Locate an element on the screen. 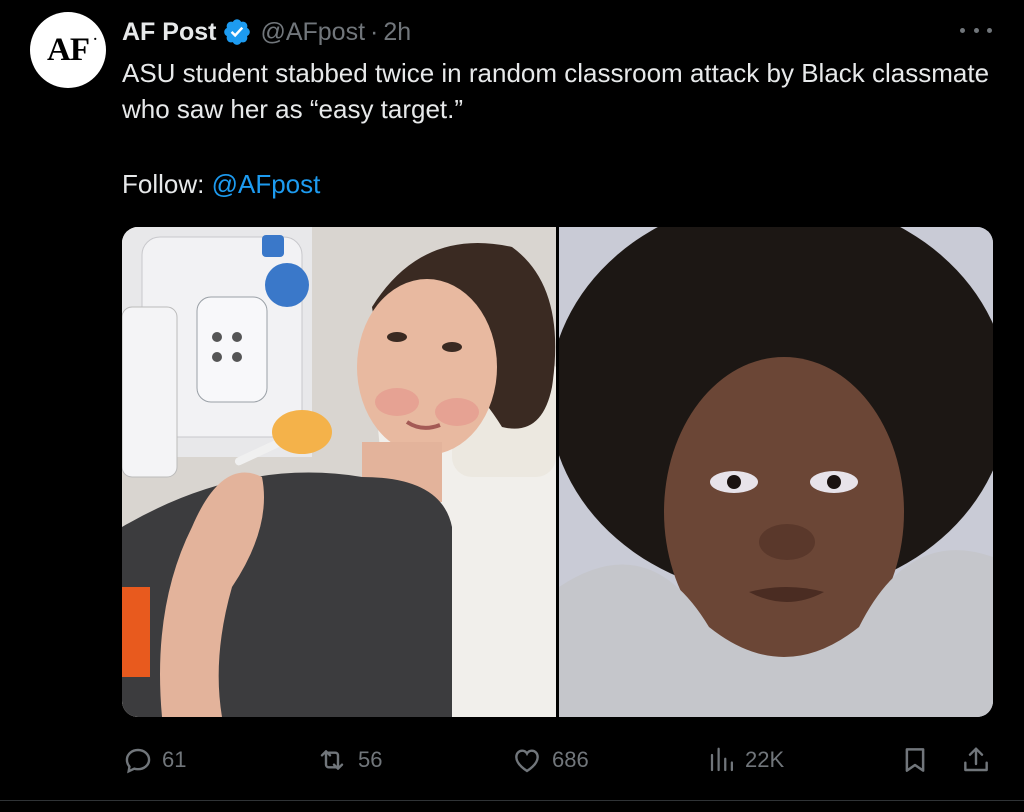  follow-handle-link: @AFpost is located at coordinates (266, 184).